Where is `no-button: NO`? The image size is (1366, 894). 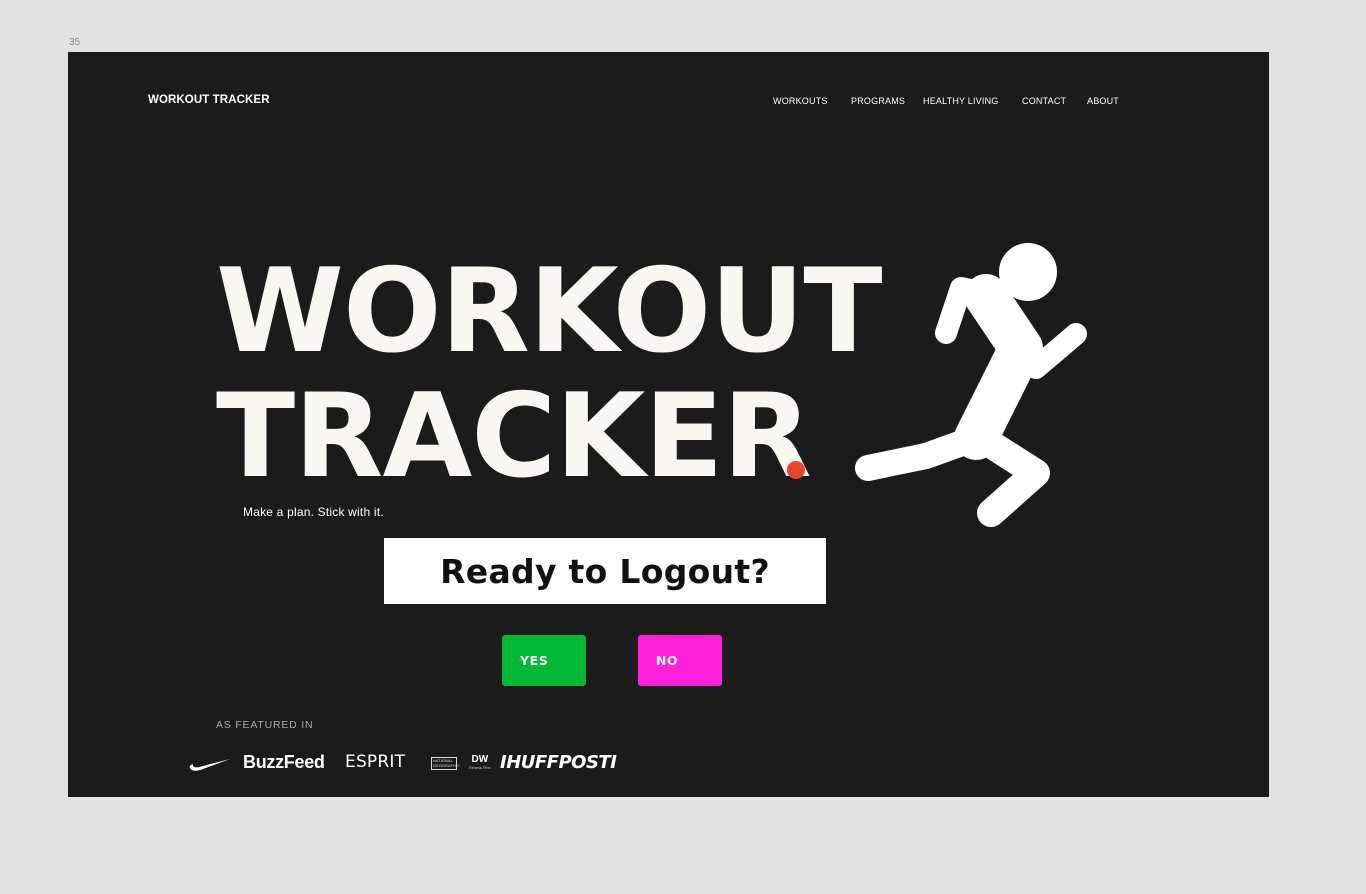 no-button: NO is located at coordinates (680, 660).